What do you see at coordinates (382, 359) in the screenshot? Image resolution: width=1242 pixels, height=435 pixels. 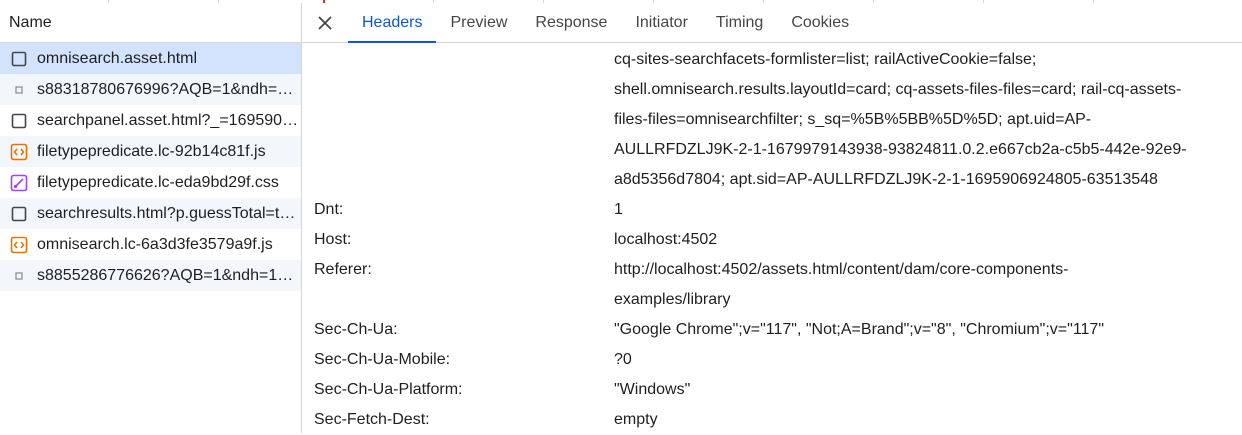 I see `header-key: Sec-Ch-Ua-Mobile:` at bounding box center [382, 359].